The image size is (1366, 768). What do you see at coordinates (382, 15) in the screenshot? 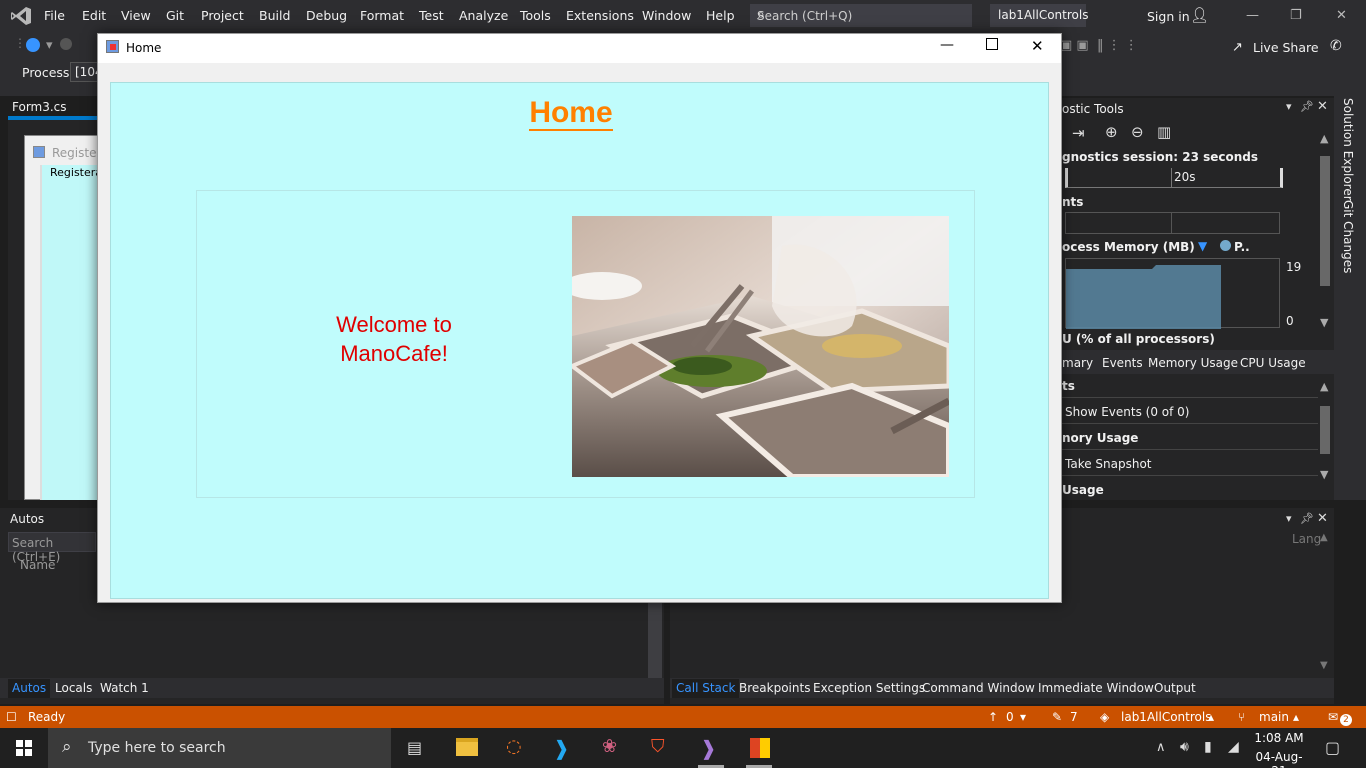
I see `menu-format: Format` at bounding box center [382, 15].